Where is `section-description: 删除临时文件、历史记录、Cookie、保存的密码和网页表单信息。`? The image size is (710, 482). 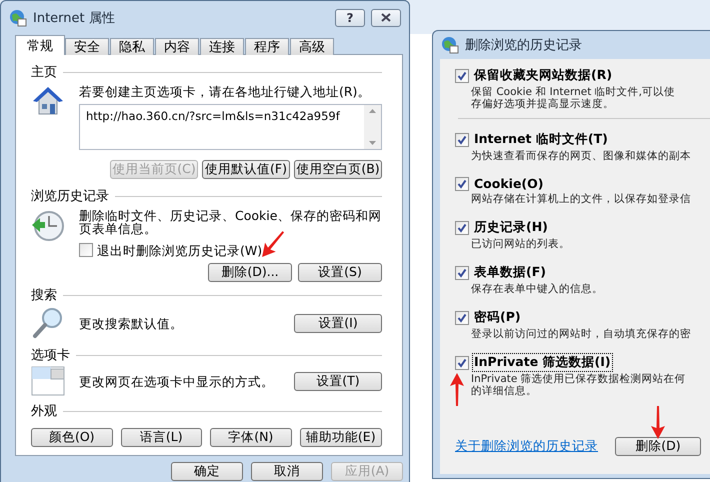 section-description: 删除临时文件、历史记录、Cookie、保存的密码和网页表单信息。 is located at coordinates (230, 222).